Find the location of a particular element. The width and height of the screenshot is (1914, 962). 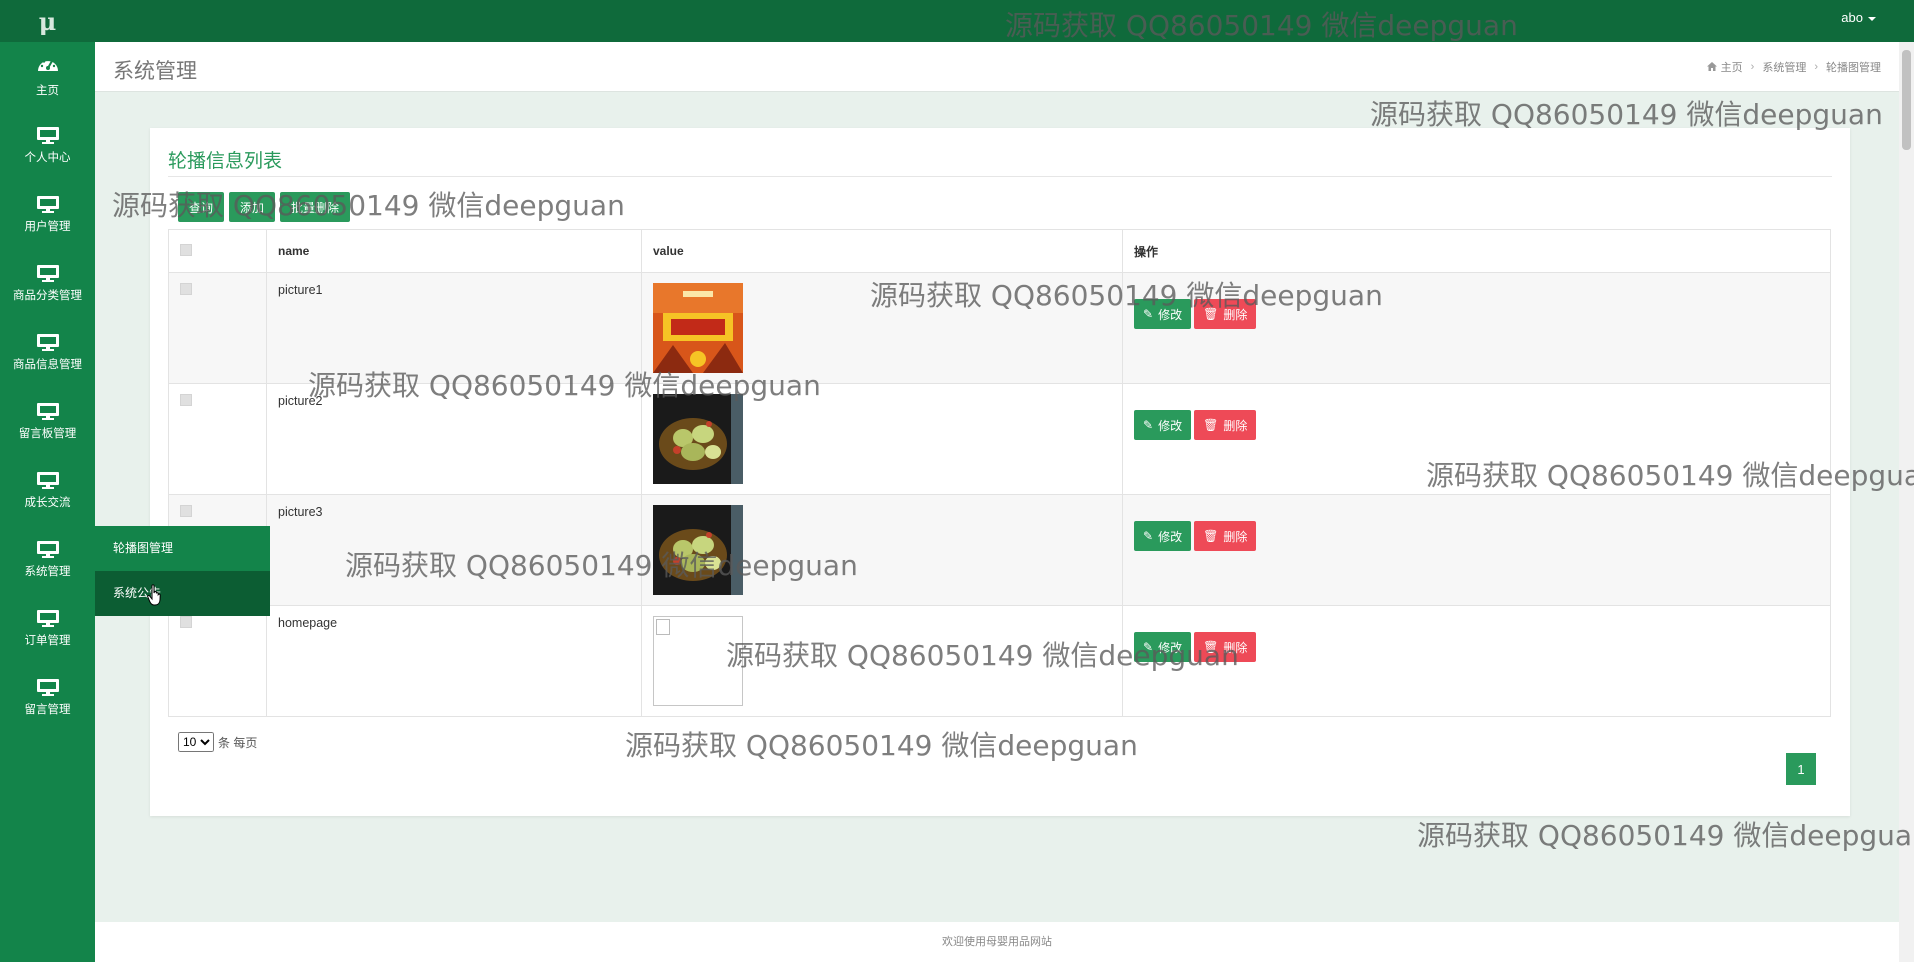

page-size-suffix: 条 每页 is located at coordinates (238, 742).